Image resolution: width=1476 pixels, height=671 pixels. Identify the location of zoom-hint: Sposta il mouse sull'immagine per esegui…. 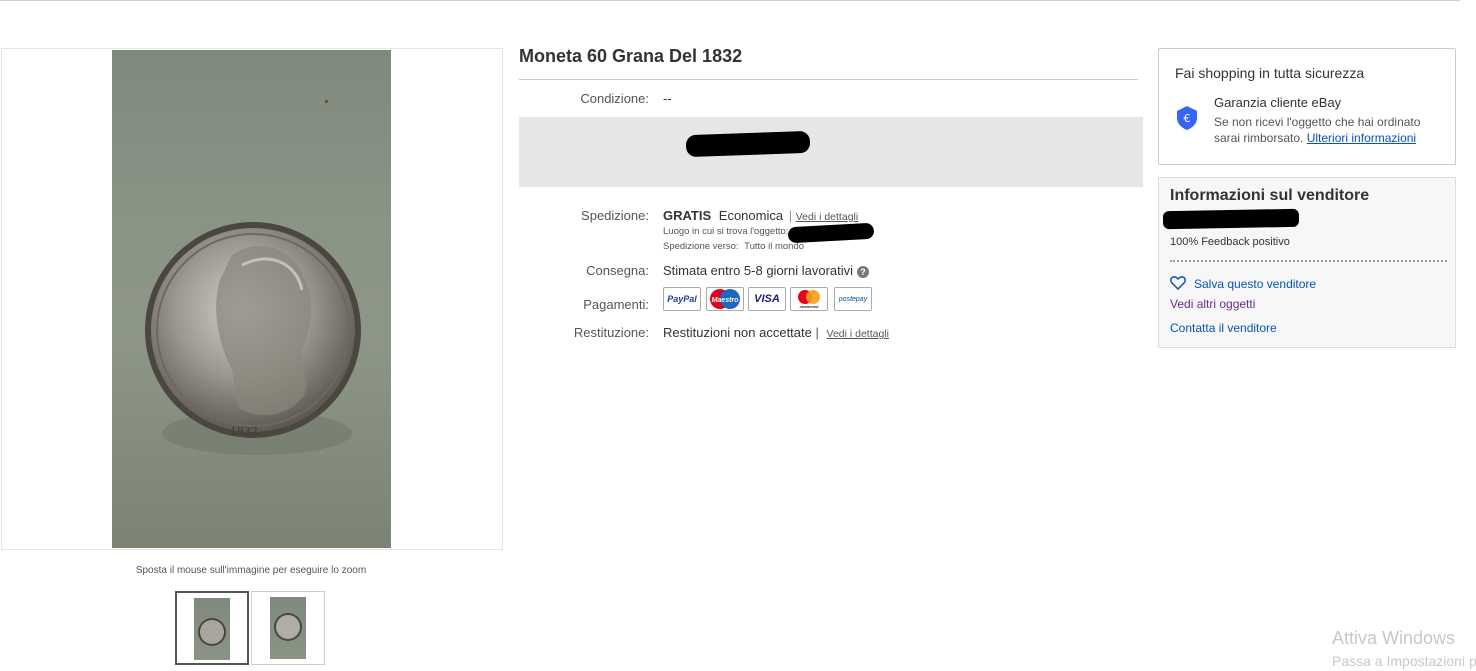
(251, 570).